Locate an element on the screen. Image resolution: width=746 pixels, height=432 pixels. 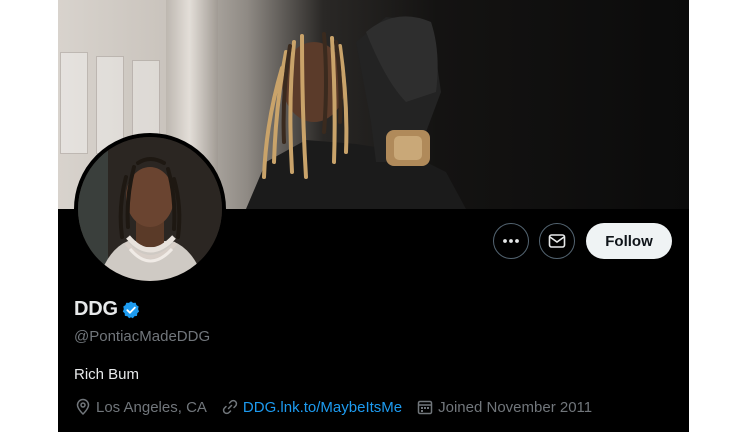
calendar-icon is located at coordinates (425, 407).